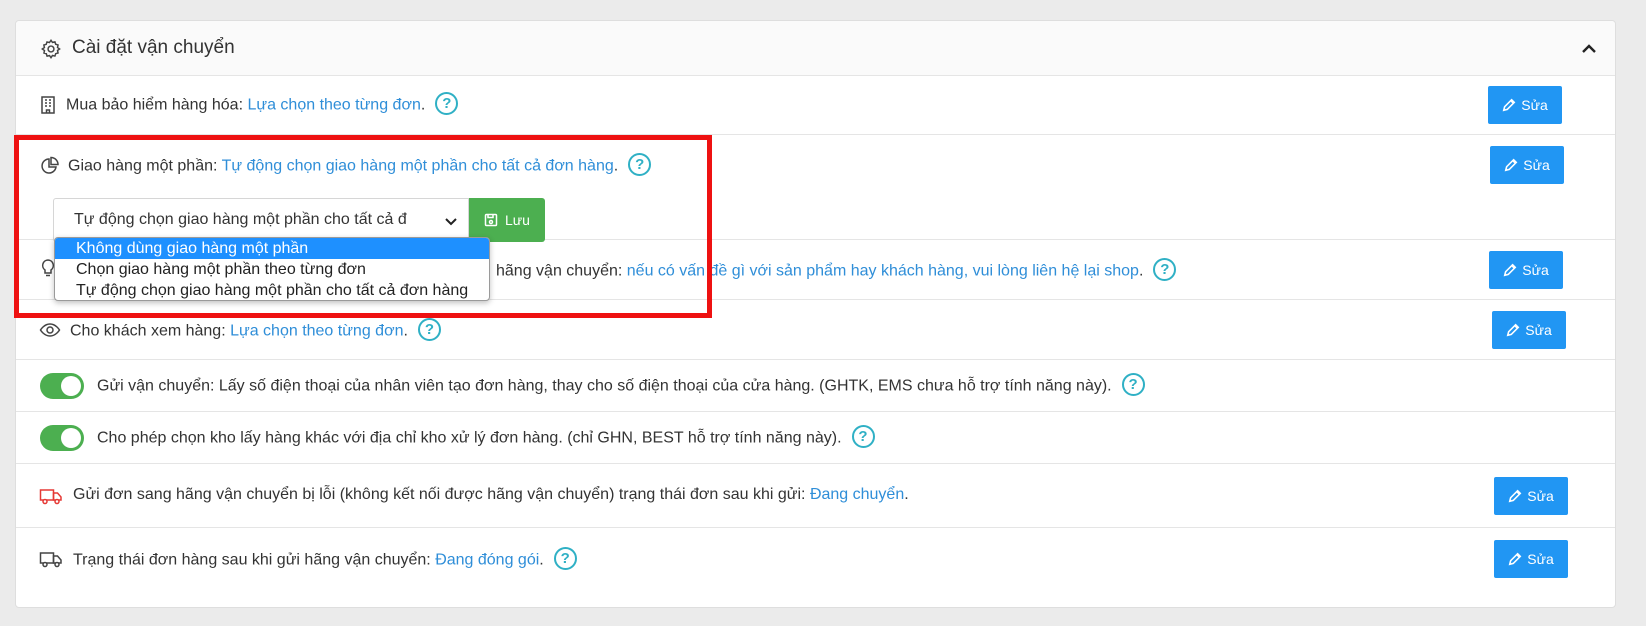  Describe the element at coordinates (48, 105) in the screenshot. I see `building-icon` at that location.